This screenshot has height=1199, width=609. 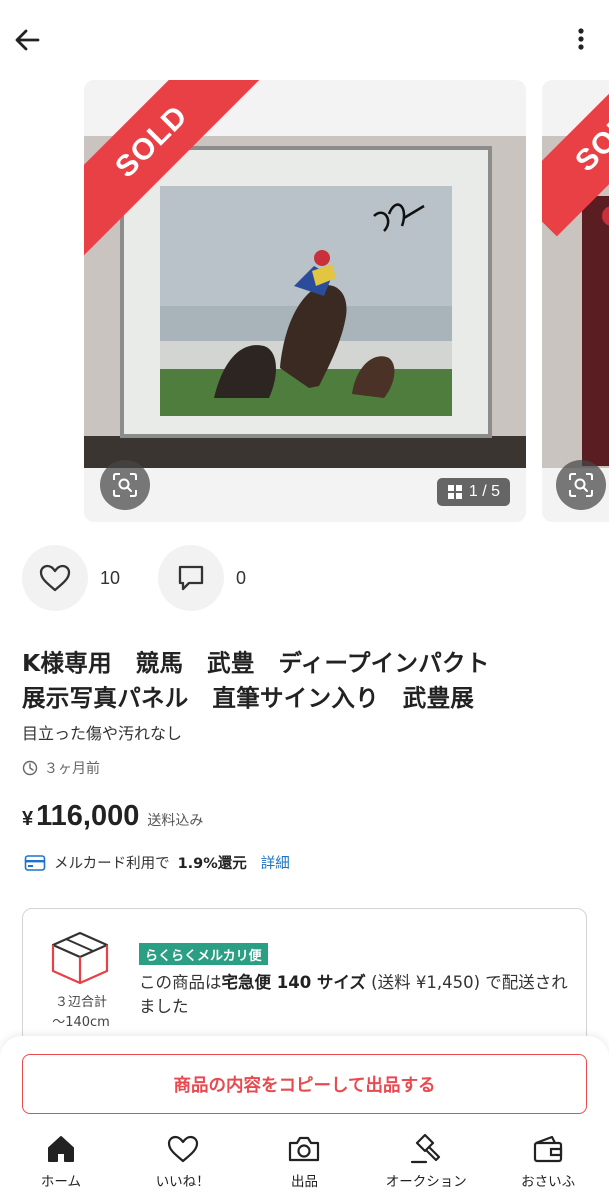 I want to click on zoom-button, so click(x=125, y=485).